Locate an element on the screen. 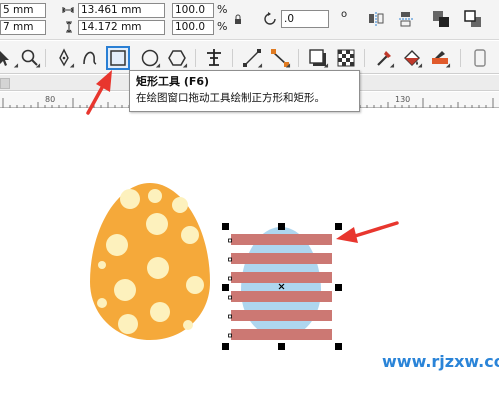  red-arrow-to-stripes is located at coordinates (367, 232).